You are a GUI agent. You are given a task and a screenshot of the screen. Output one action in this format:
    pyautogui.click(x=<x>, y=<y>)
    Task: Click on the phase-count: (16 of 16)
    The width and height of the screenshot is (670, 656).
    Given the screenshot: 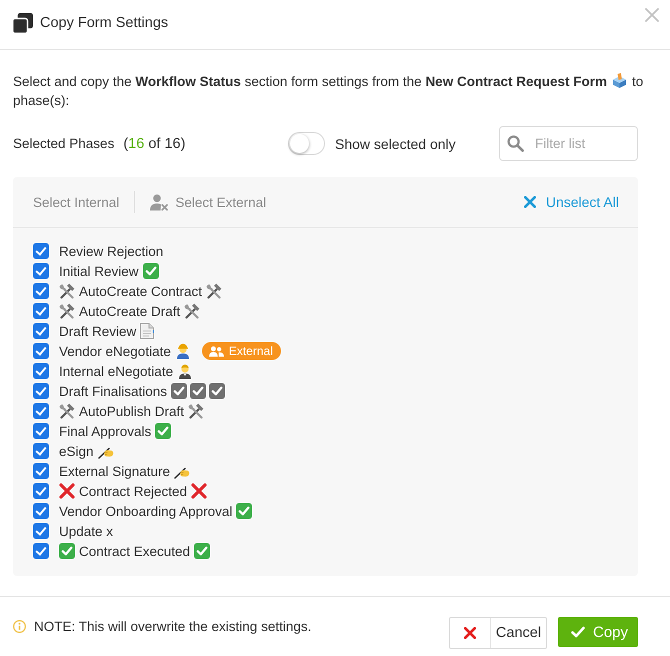 What is the action you would take?
    pyautogui.click(x=154, y=144)
    